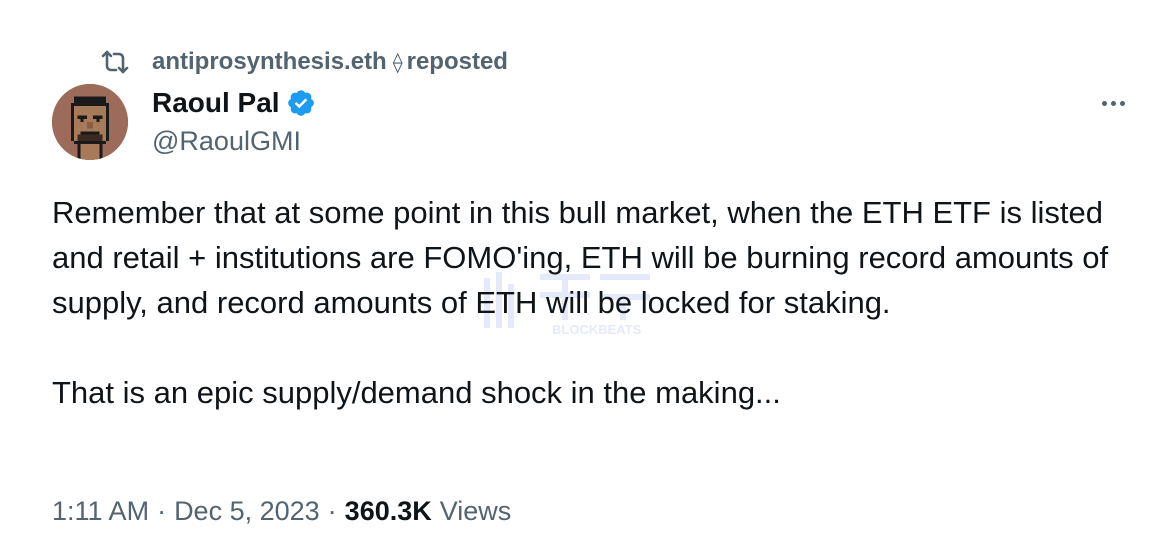  What do you see at coordinates (388, 511) in the screenshot?
I see `views-count: 360.3K` at bounding box center [388, 511].